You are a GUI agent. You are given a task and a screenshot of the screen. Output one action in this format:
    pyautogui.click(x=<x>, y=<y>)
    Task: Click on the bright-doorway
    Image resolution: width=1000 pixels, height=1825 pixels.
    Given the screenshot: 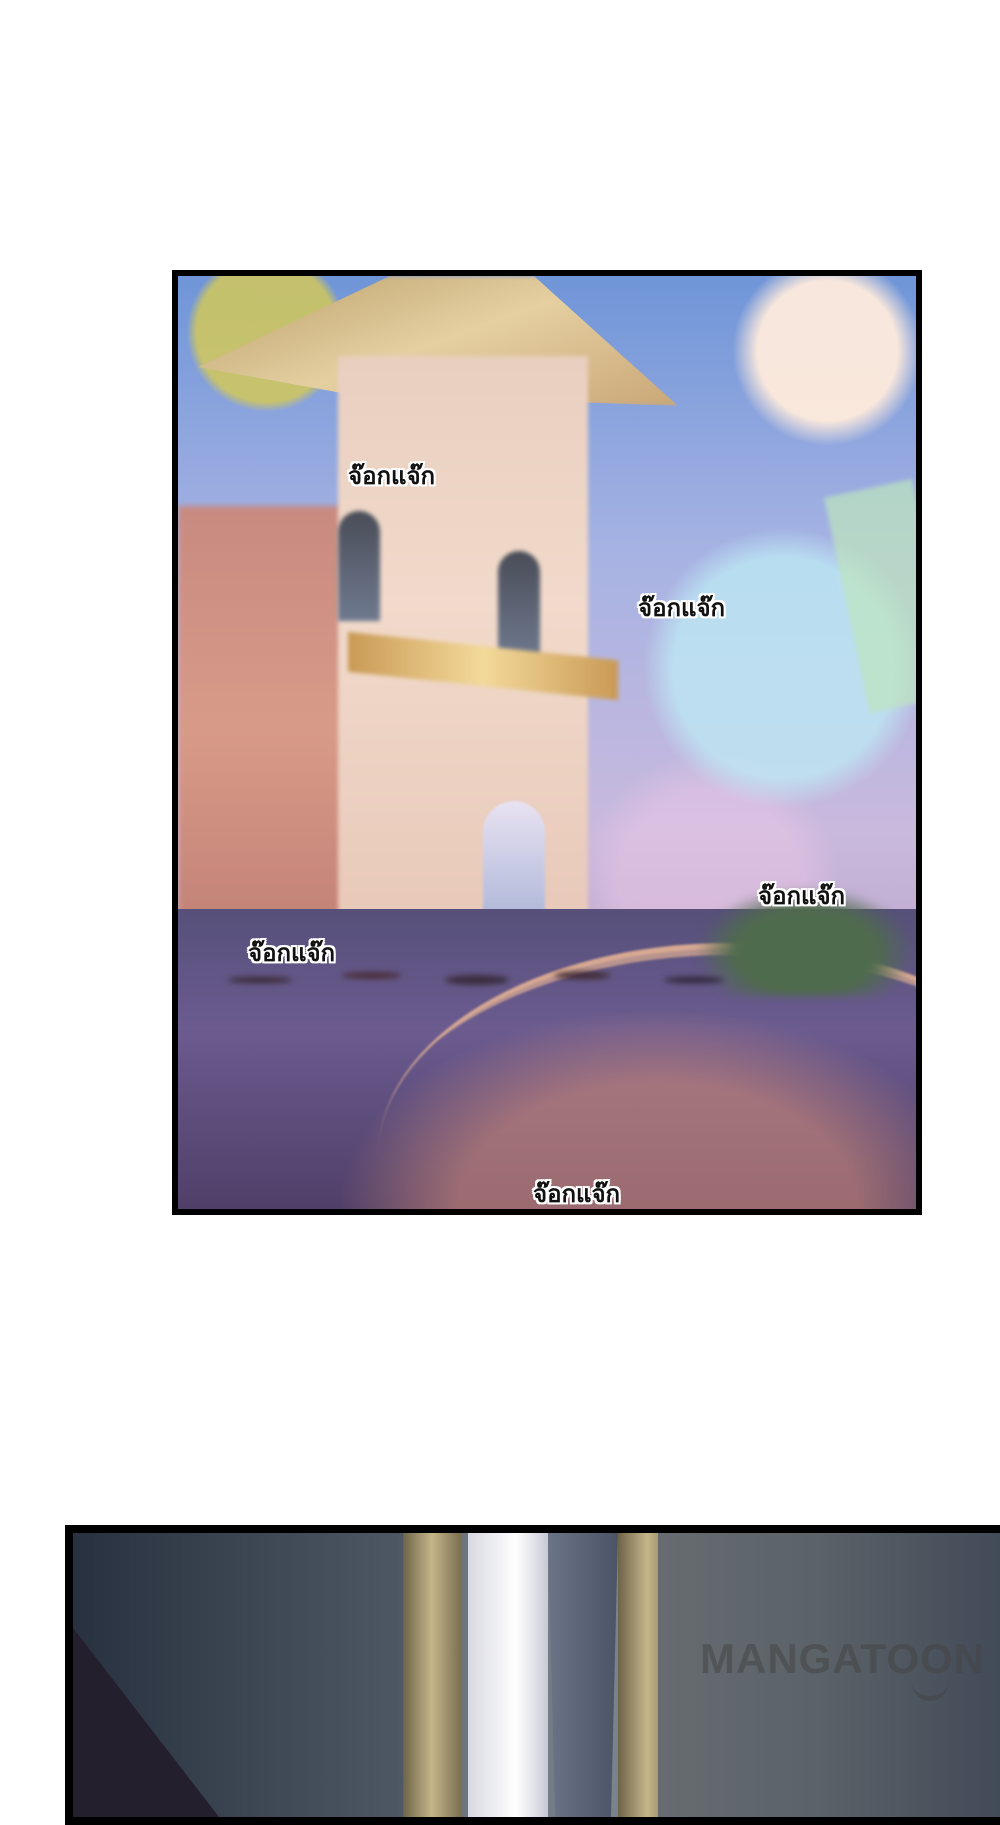 What is the action you would take?
    pyautogui.click(x=508, y=1675)
    